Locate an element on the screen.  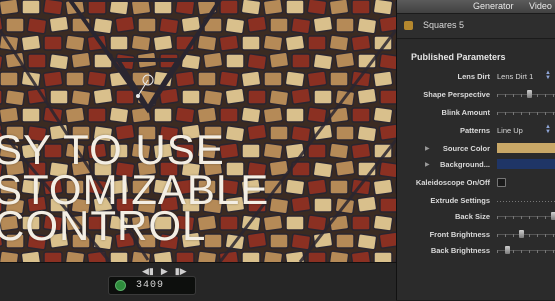
param-row-patterns: Patterns Line Up ▲ ▼ is located at coordinates (476, 131).